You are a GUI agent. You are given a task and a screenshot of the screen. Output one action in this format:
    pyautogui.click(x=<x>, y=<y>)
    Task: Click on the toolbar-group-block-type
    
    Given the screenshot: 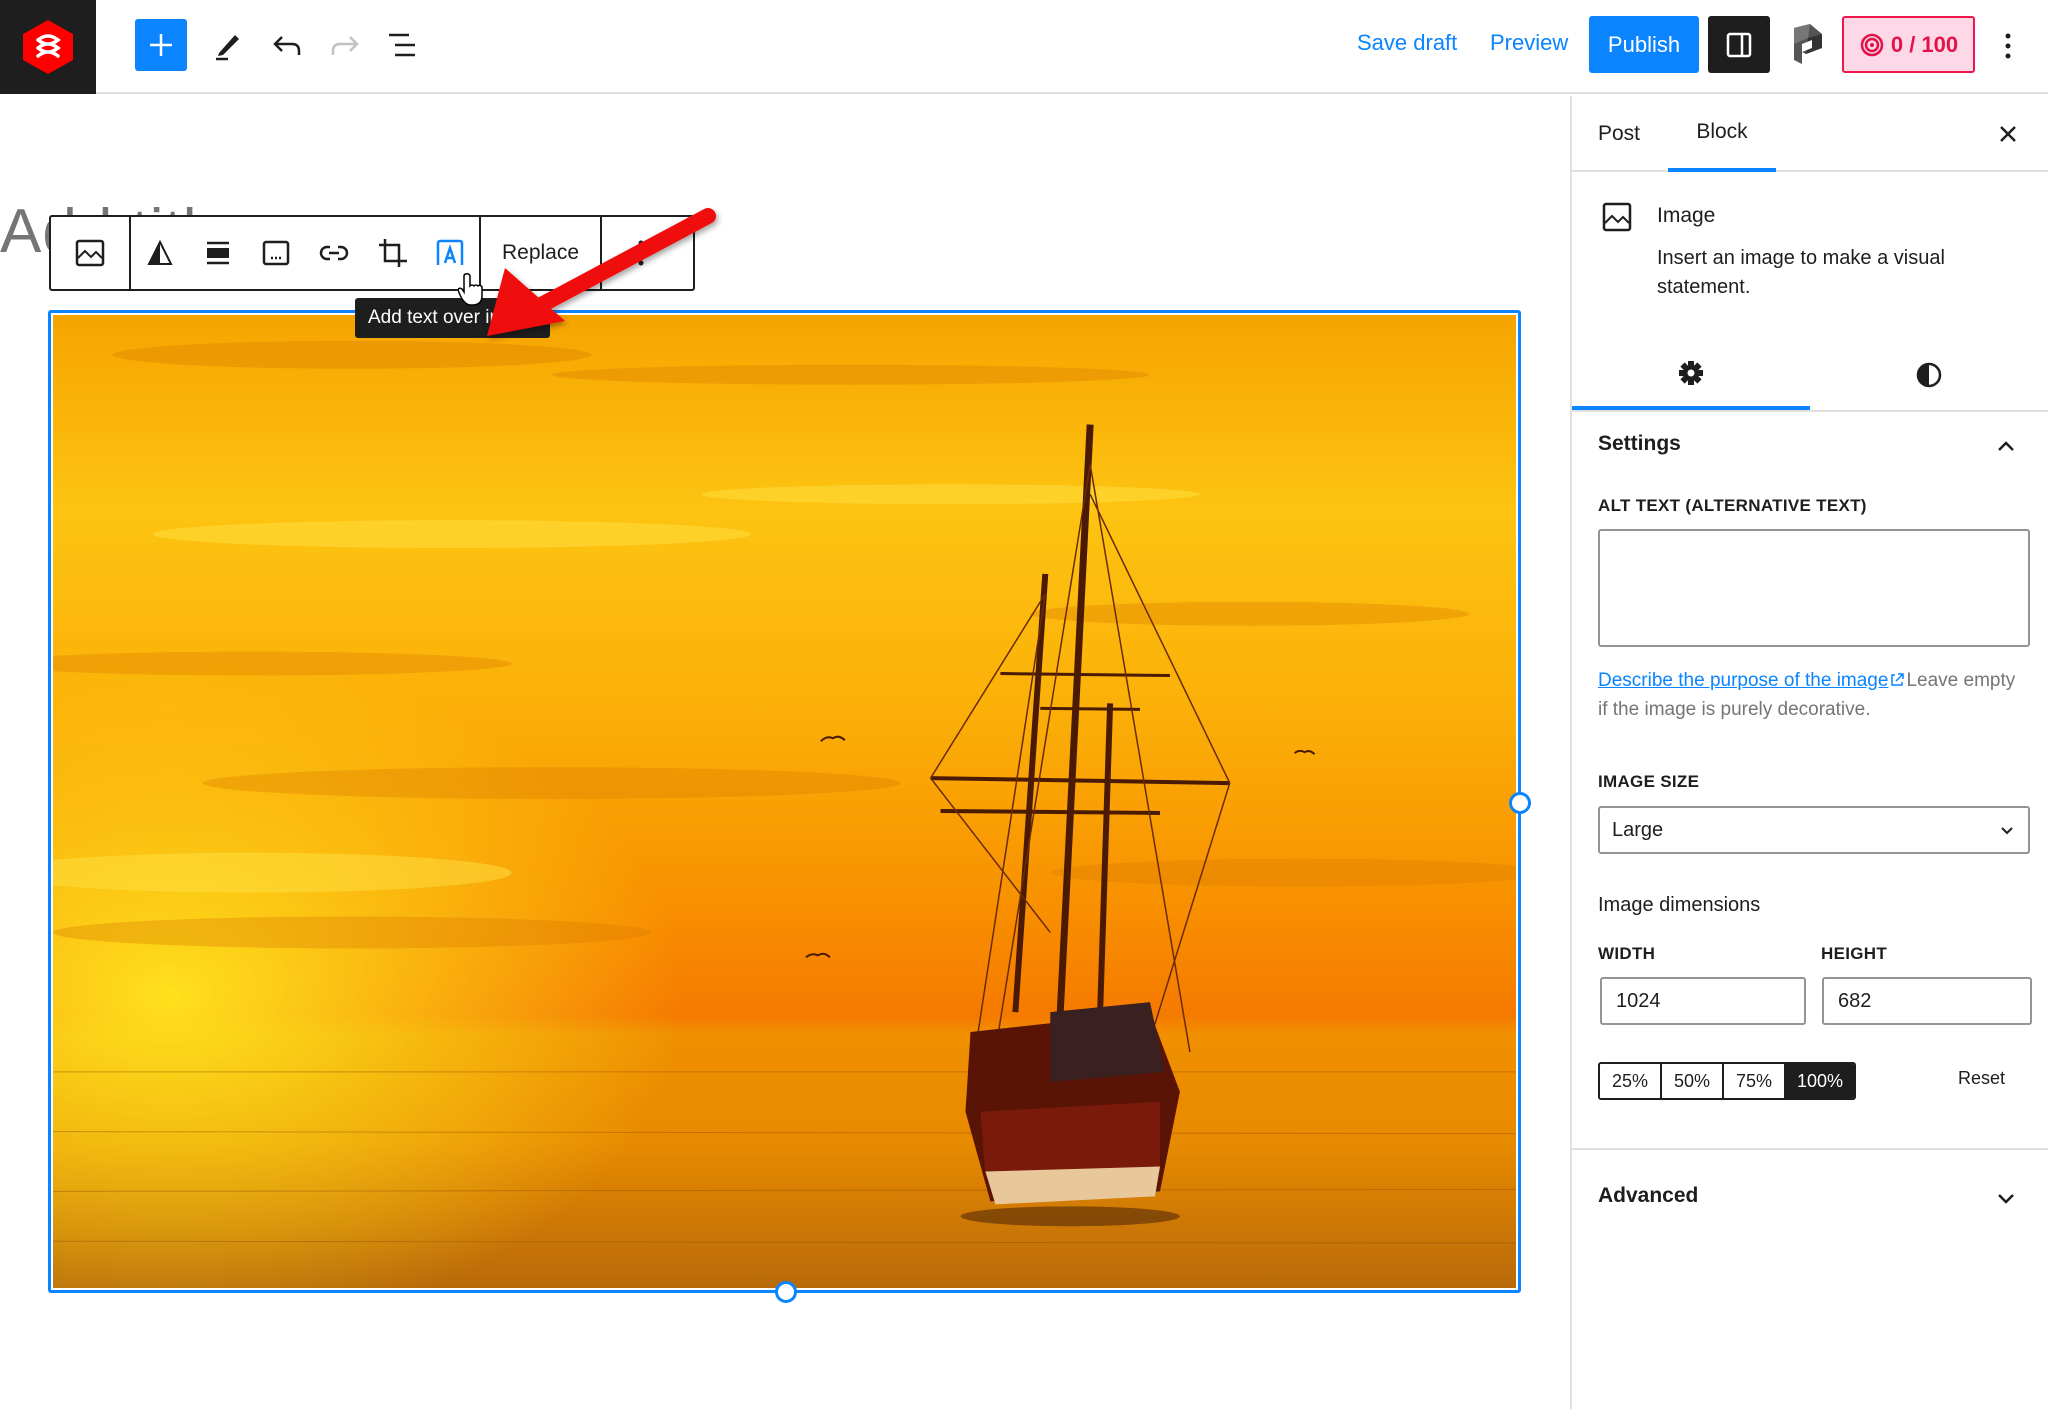 What is the action you would take?
    pyautogui.click(x=91, y=253)
    